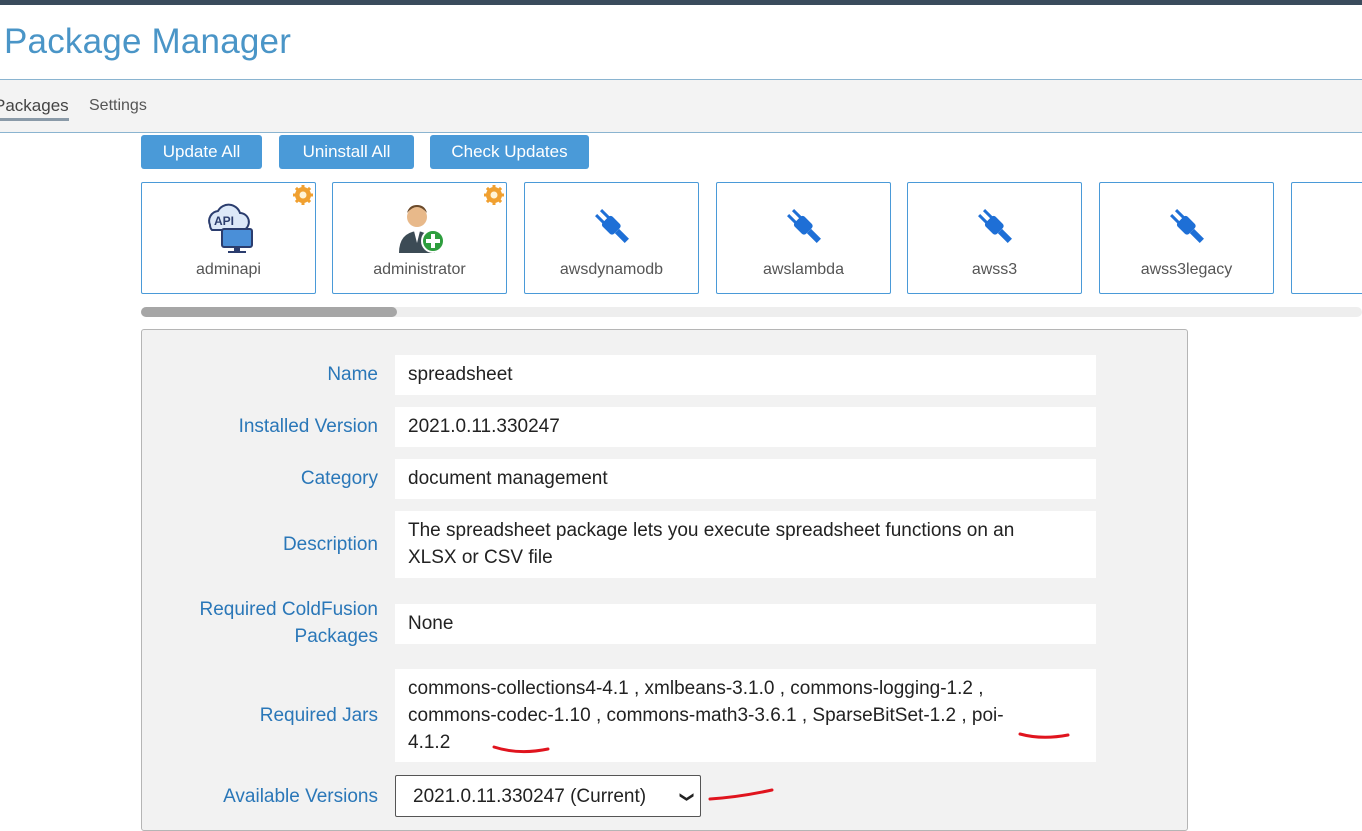  I want to click on package-tile-adminapi: API adminapi, so click(228, 238).